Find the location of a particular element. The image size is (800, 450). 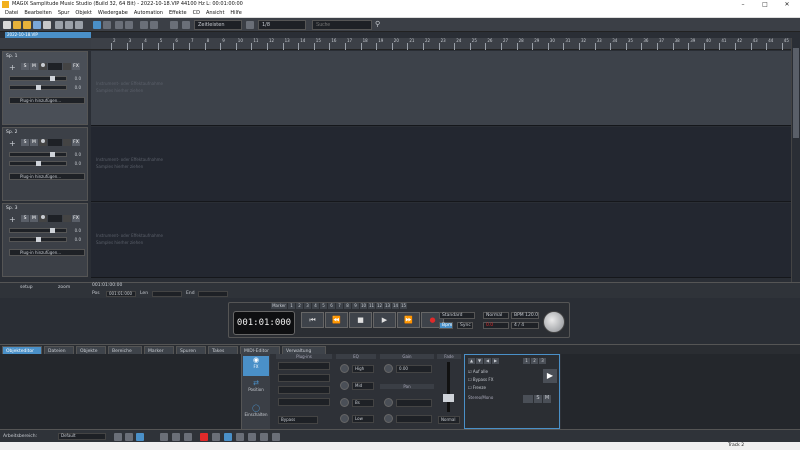

marker-button: 1 is located at coordinates (291, 306).